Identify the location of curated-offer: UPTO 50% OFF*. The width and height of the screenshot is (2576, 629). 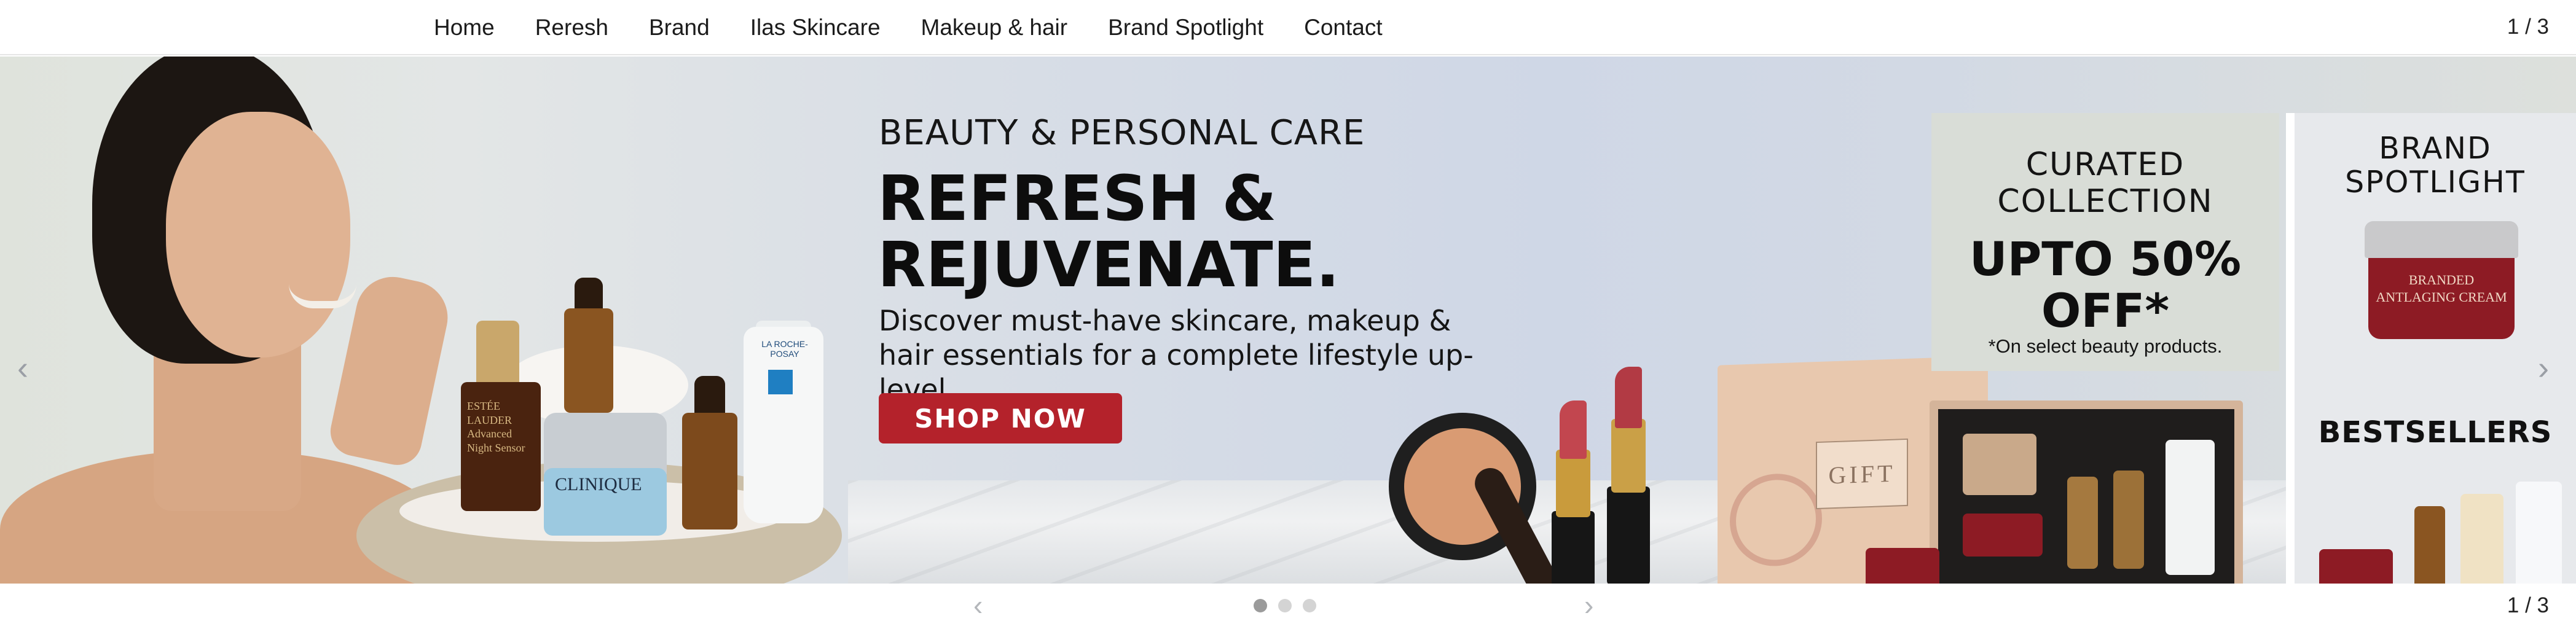
(2105, 285).